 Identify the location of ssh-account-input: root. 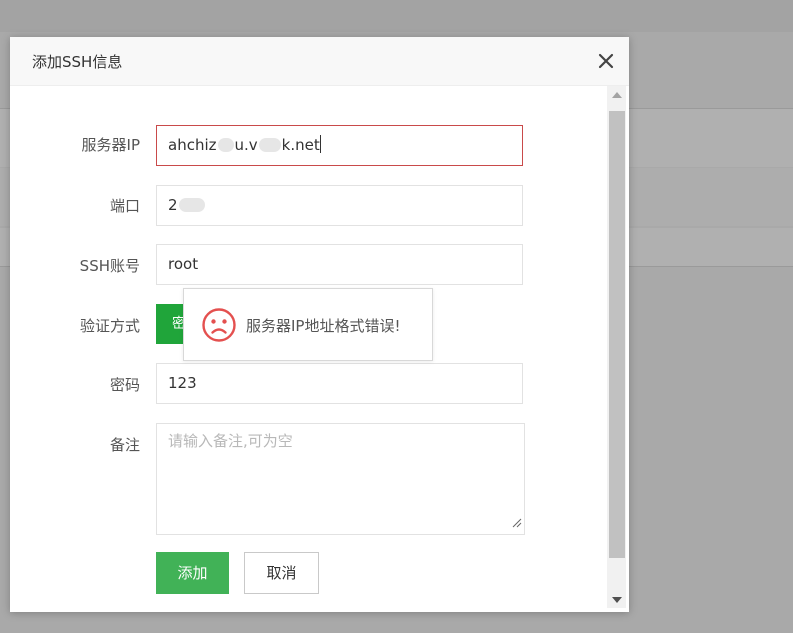
(339, 264).